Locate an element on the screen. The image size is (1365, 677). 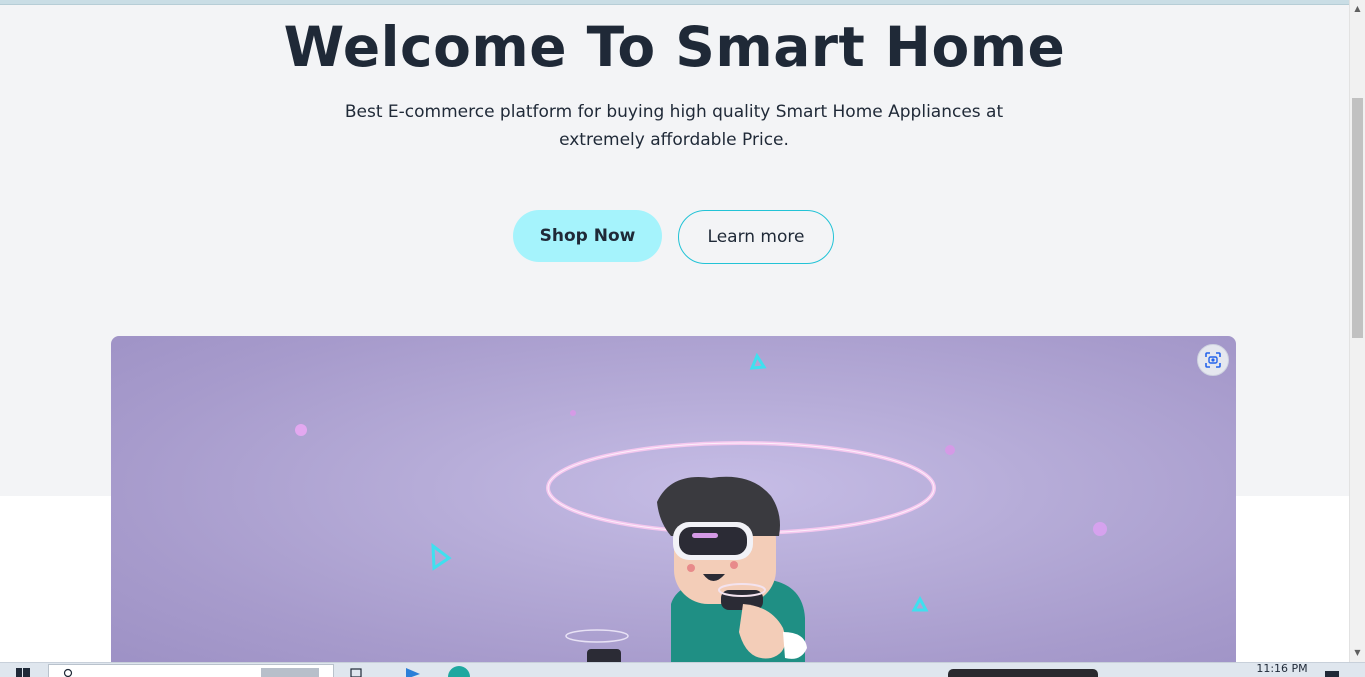
media-player-icon is located at coordinates (413, 671).